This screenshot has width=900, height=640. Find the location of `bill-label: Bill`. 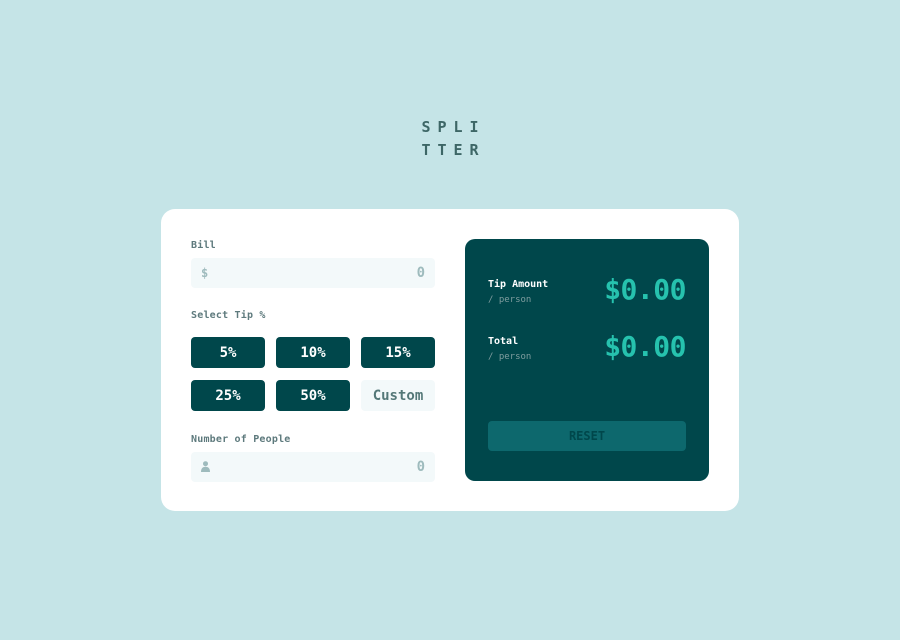

bill-label: Bill is located at coordinates (203, 245).